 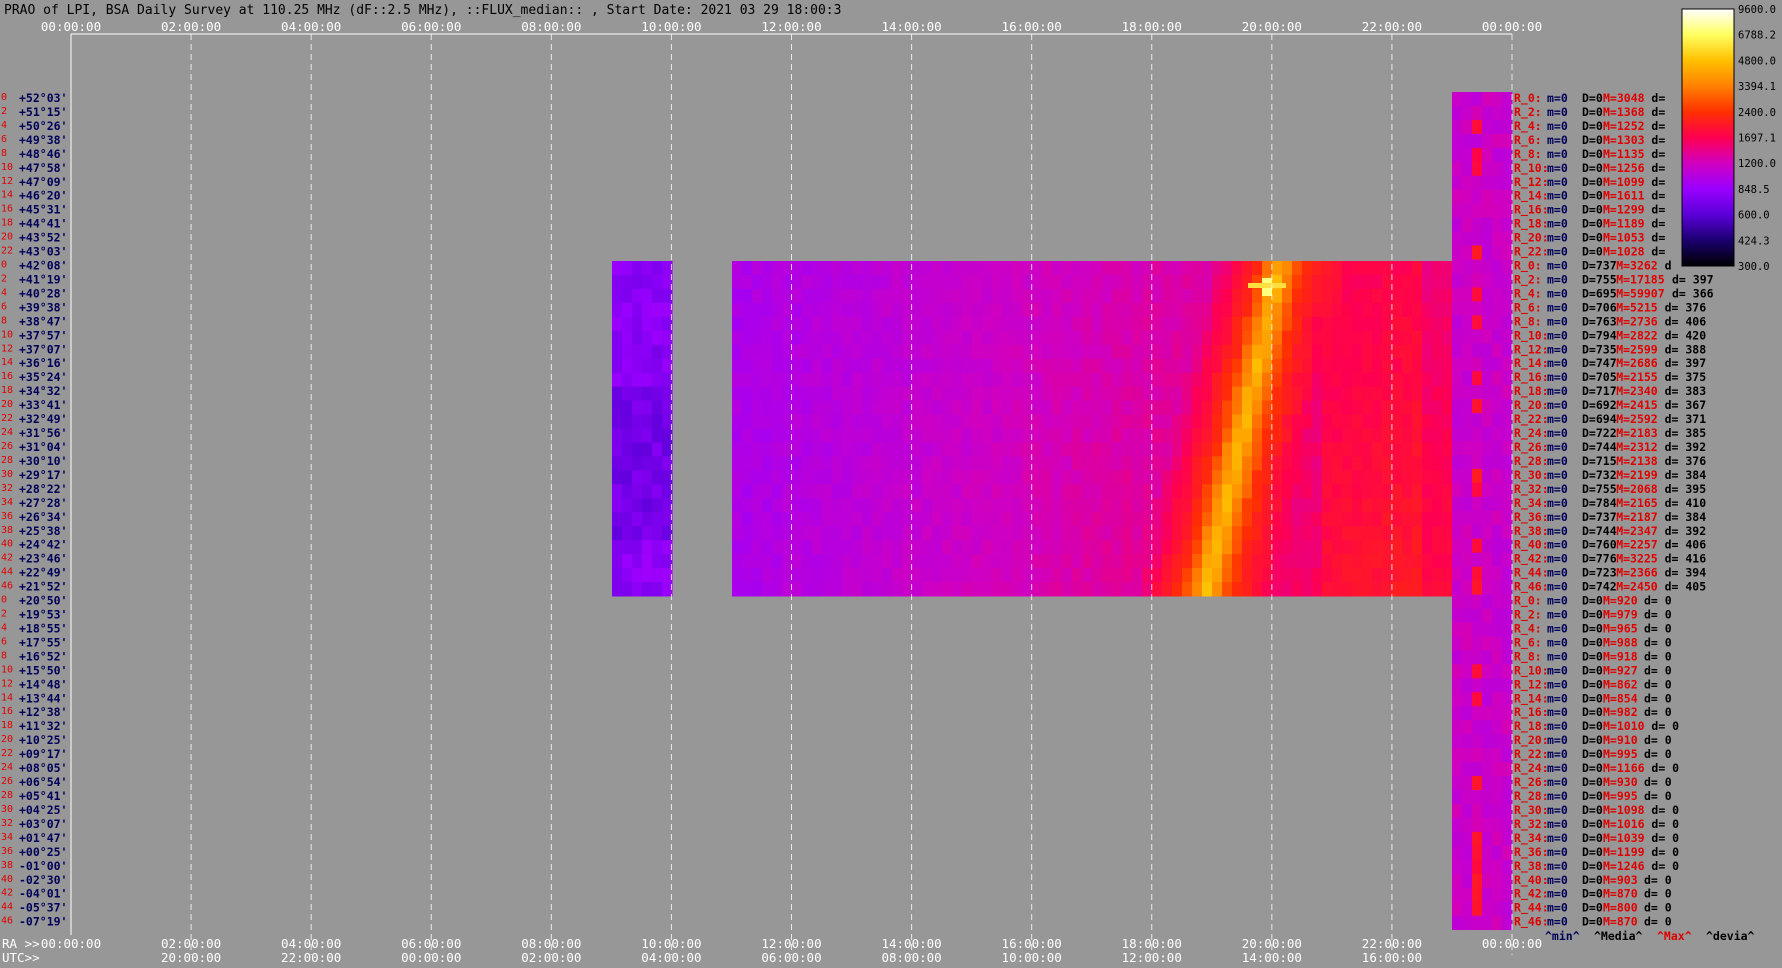 What do you see at coordinates (1599, 279) in the screenshot?
I see `stat-median: D=755` at bounding box center [1599, 279].